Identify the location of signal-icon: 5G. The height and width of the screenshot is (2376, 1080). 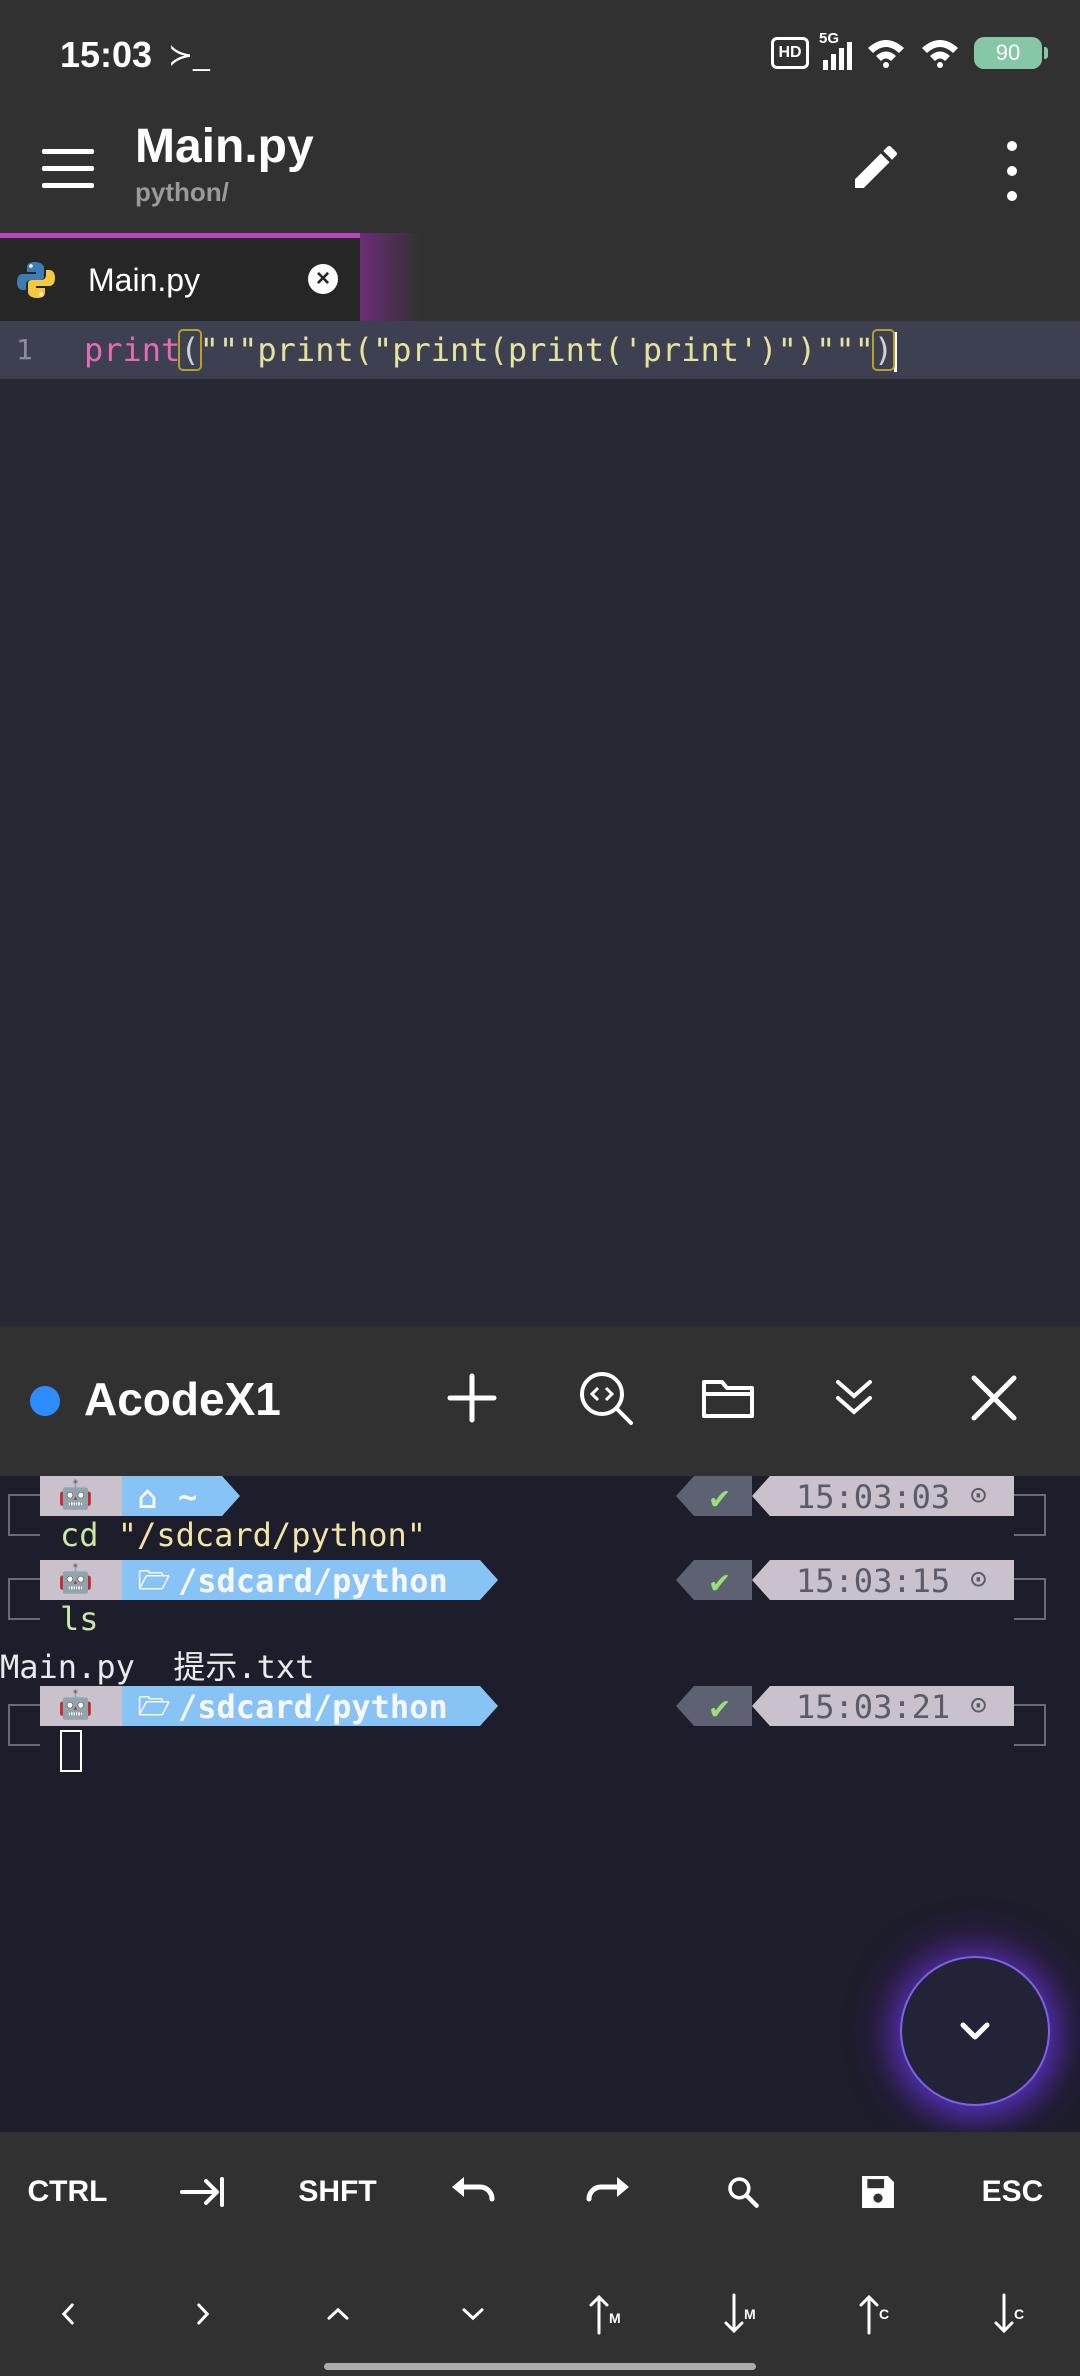
(835, 50).